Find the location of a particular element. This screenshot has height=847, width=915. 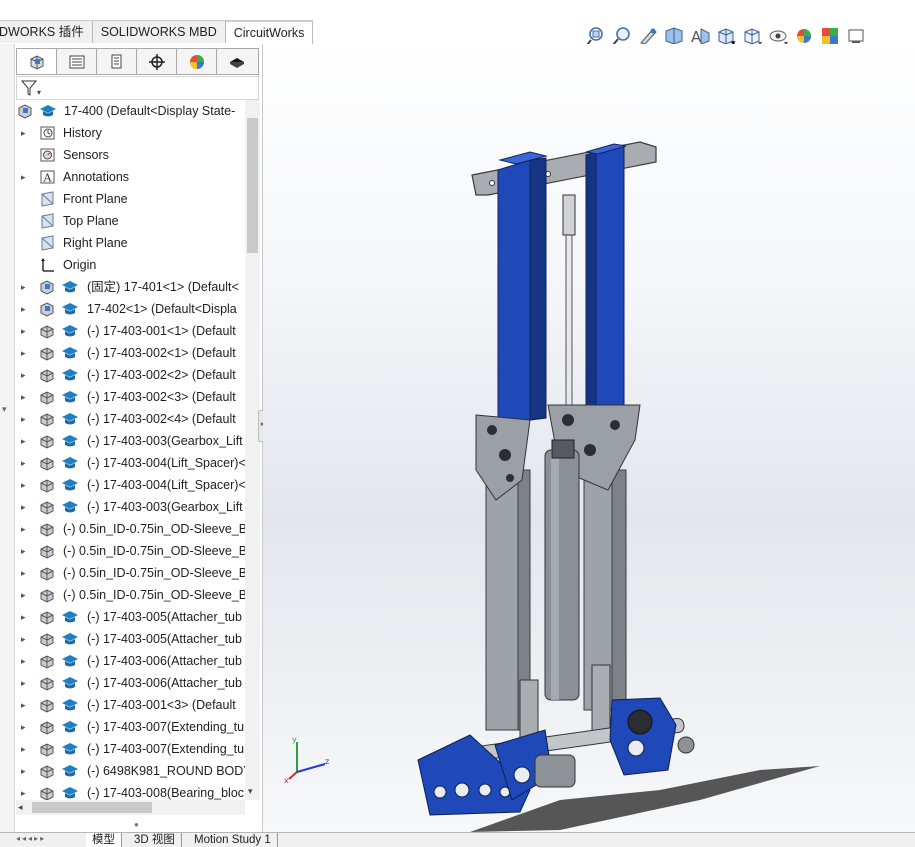

tree-item-label: (-) 0.5in_ID-0.75in_OD-Sleeve_Bu is located at coordinates (154, 595).